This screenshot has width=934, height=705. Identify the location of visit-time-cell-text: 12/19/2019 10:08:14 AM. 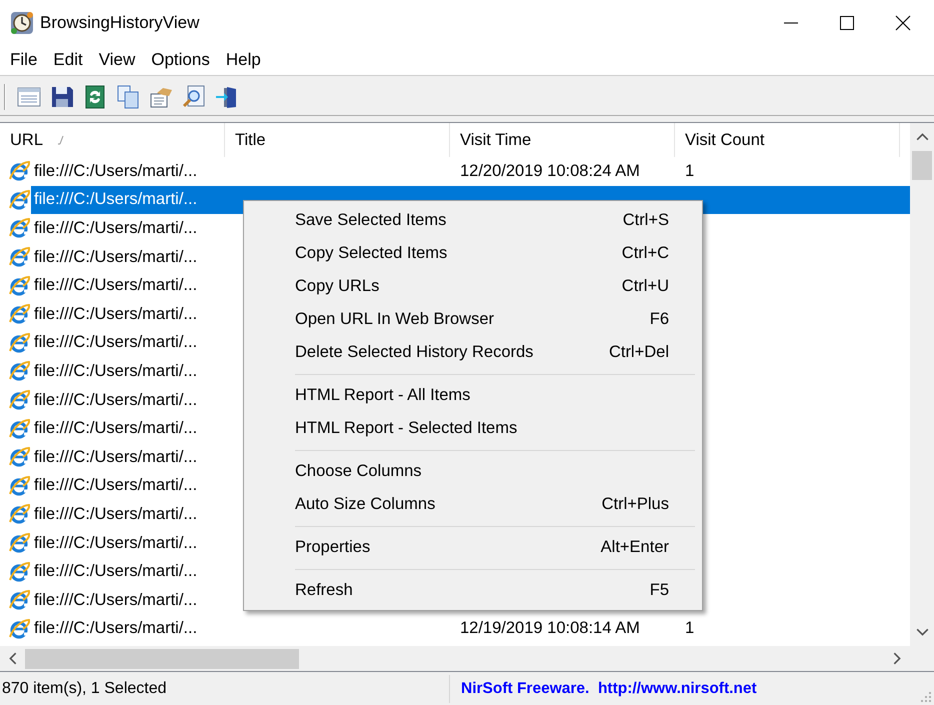
(550, 628).